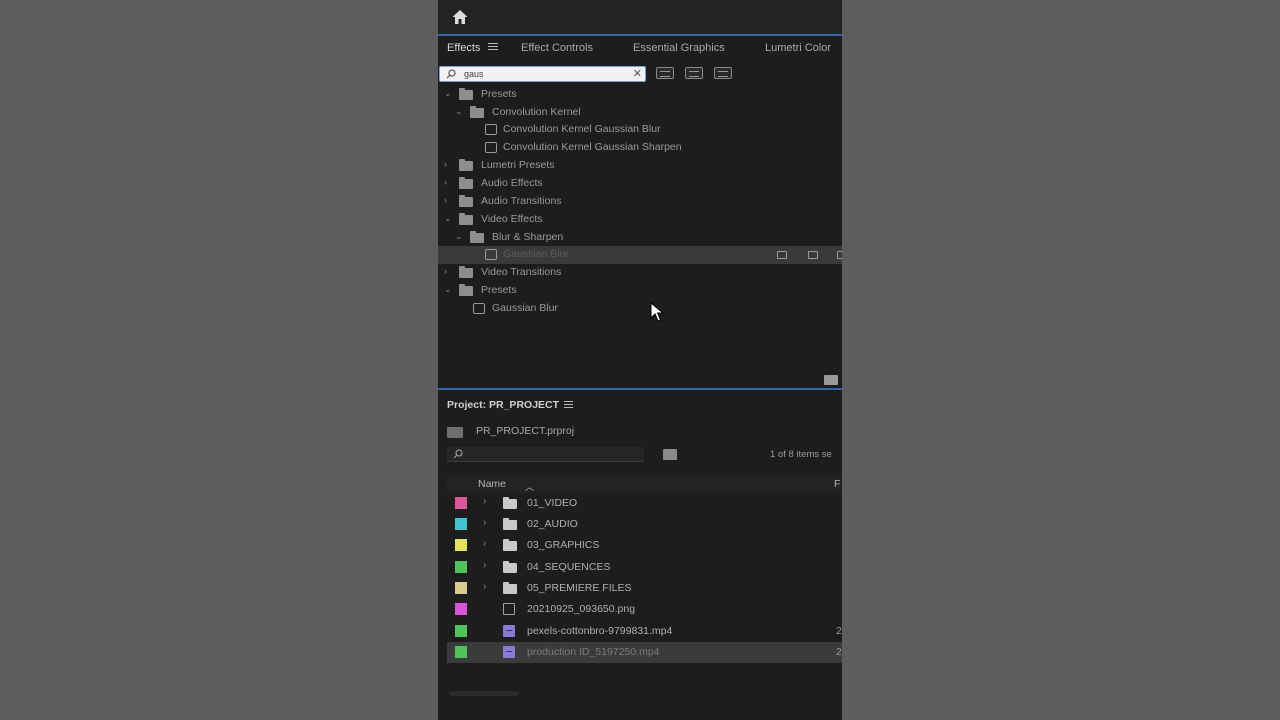 This screenshot has height=720, width=1280. Describe the element at coordinates (579, 588) in the screenshot. I see `project-item-name: 05_PREMIERE FILES` at that location.